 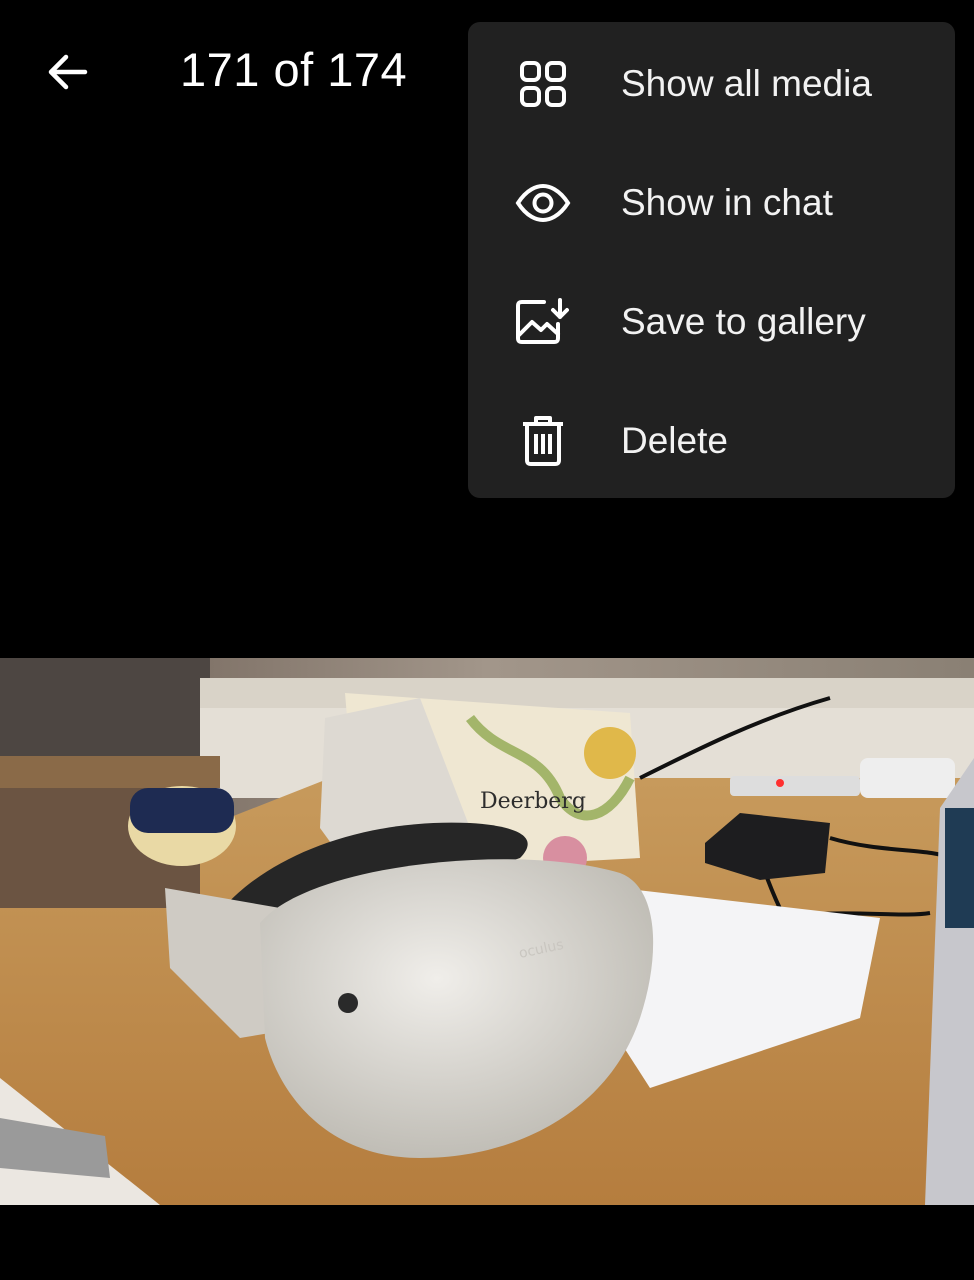 What do you see at coordinates (543, 441) in the screenshot?
I see `trash-icon` at bounding box center [543, 441].